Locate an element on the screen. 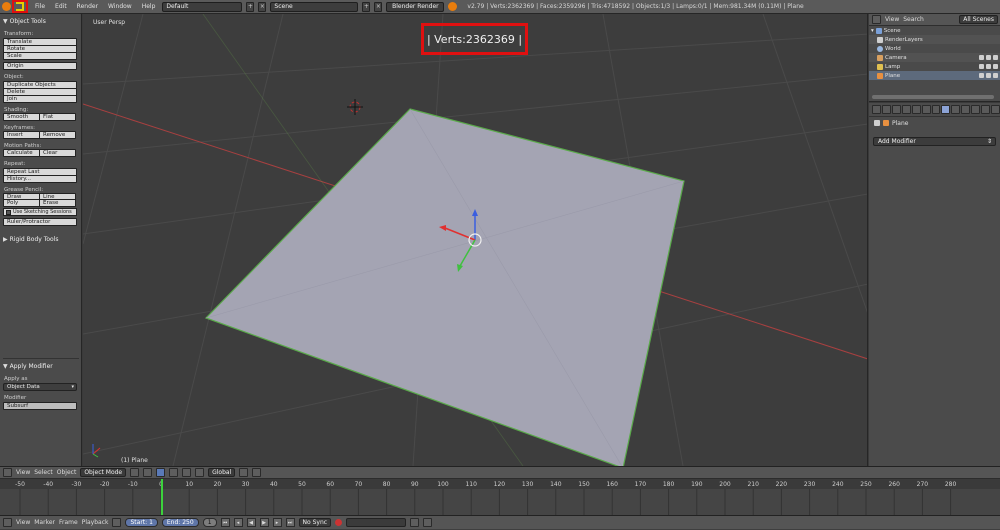 The image size is (1000, 530). record-icon is located at coordinates (339, 522).